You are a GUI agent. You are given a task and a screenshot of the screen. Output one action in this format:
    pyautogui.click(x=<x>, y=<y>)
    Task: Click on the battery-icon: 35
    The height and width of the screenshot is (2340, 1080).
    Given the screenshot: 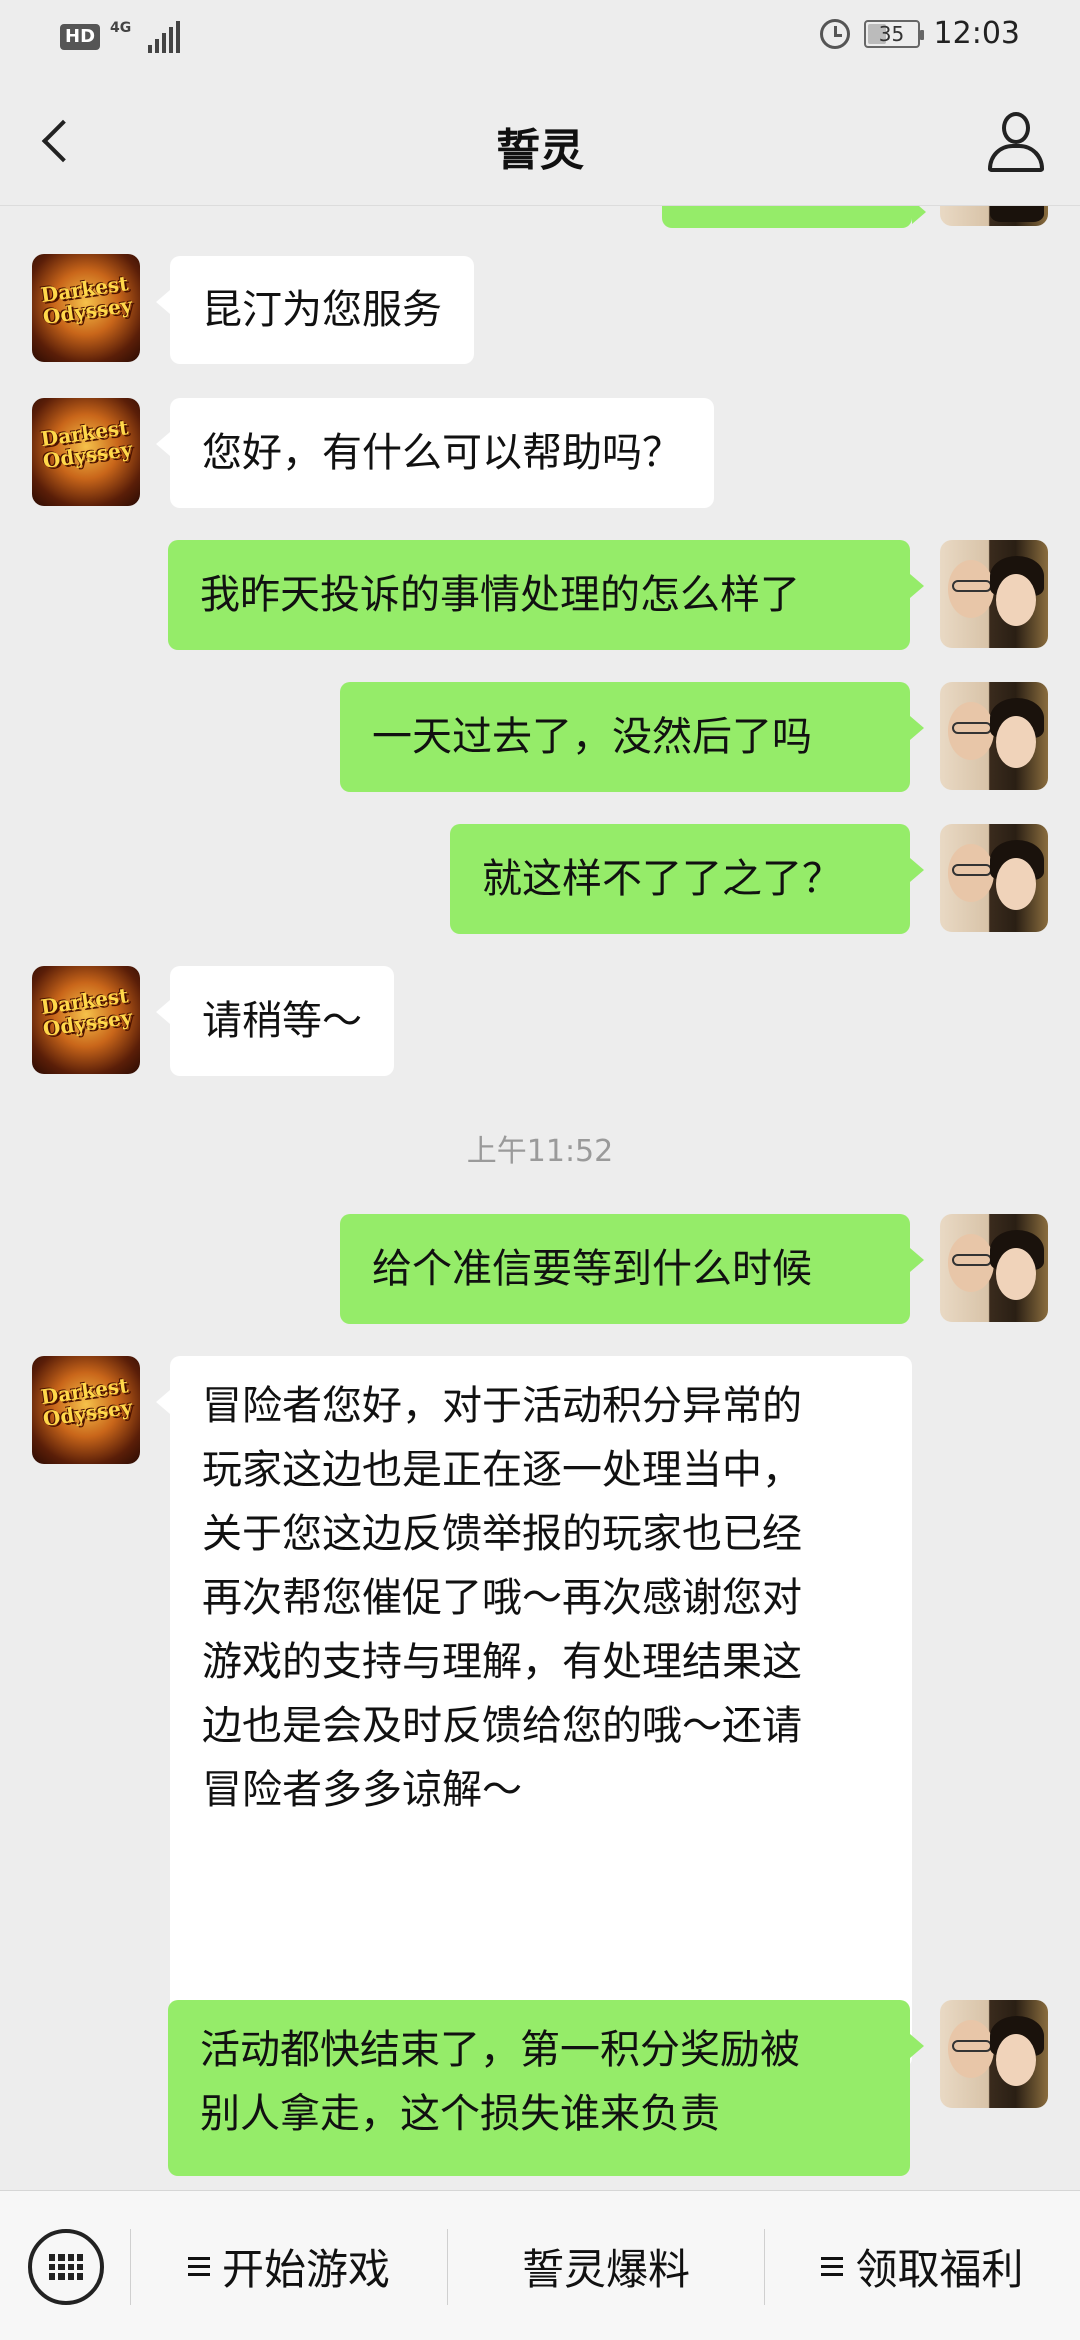 What is the action you would take?
    pyautogui.click(x=893, y=33)
    